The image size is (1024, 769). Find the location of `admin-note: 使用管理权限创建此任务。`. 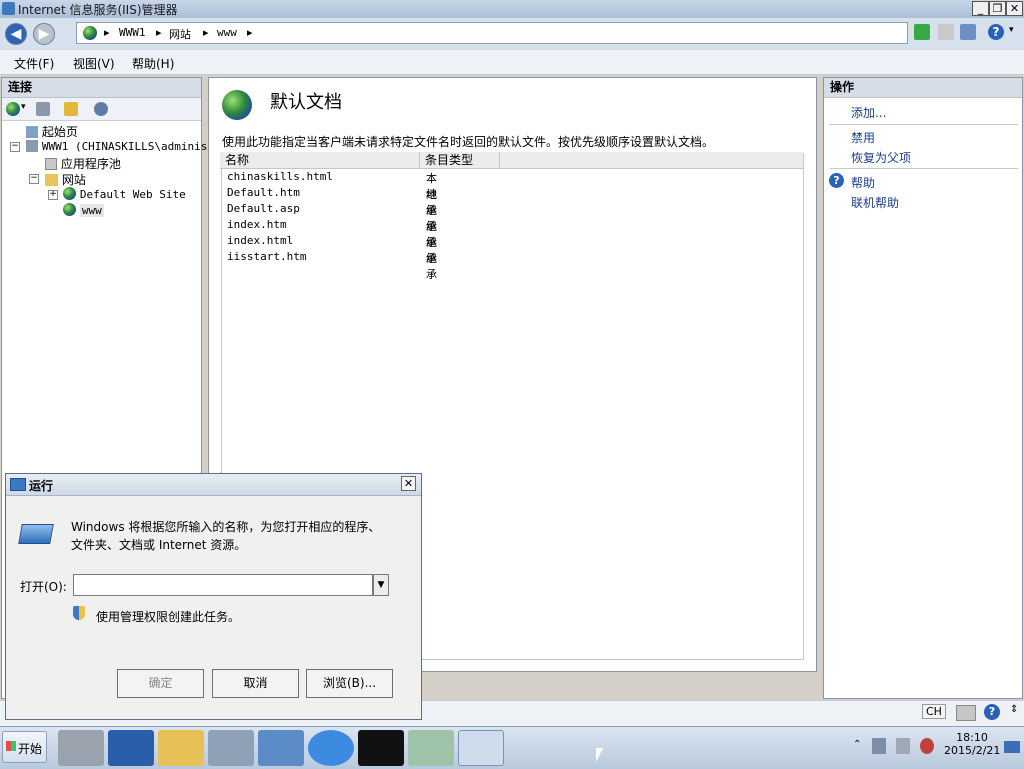

admin-note: 使用管理权限创建此任务。 is located at coordinates (168, 617).